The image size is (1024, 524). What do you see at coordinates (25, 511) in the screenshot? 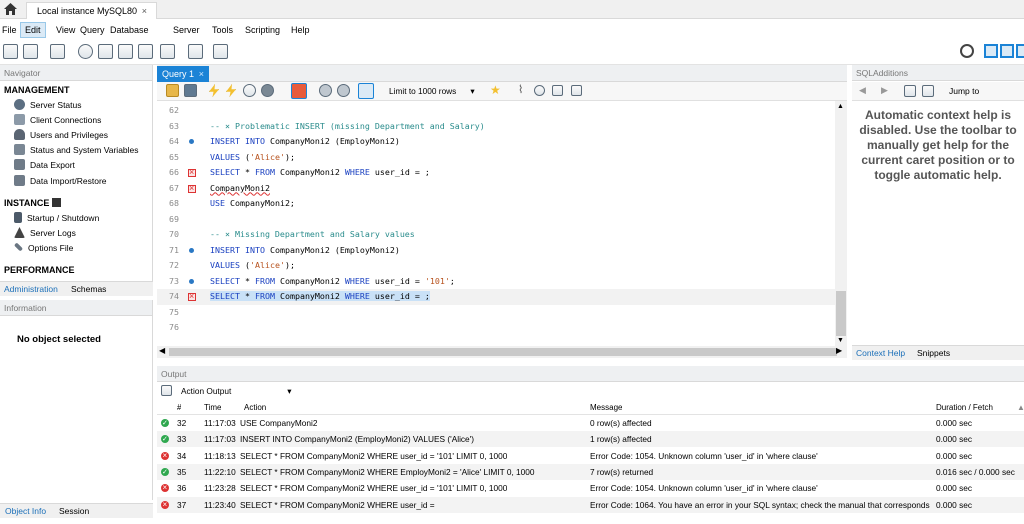
I see `tab-object-info: Object Info` at bounding box center [25, 511].